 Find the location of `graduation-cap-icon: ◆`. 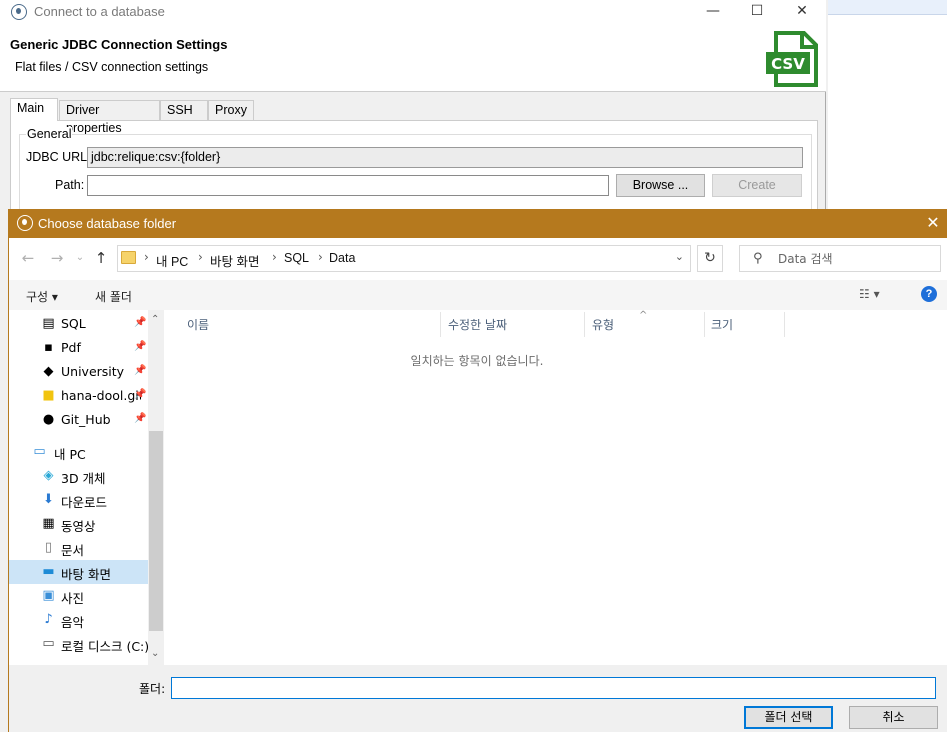

graduation-cap-icon: ◆ is located at coordinates (48, 371).